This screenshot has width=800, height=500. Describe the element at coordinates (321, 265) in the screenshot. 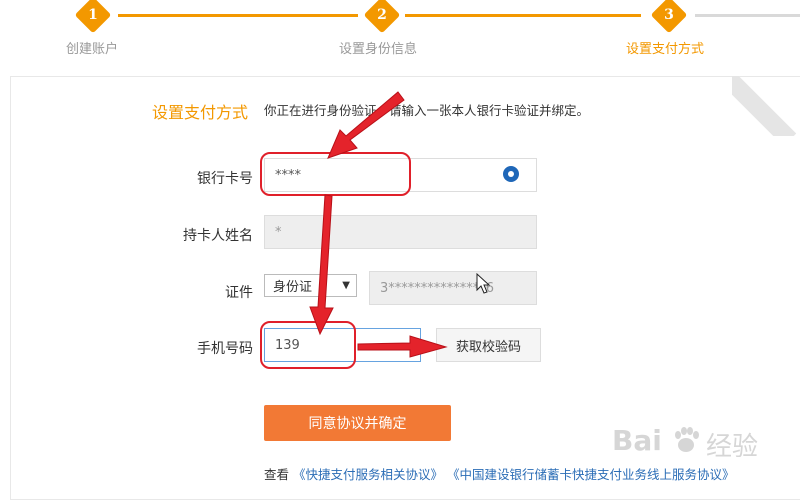

I see `arrow-to-phone` at that location.